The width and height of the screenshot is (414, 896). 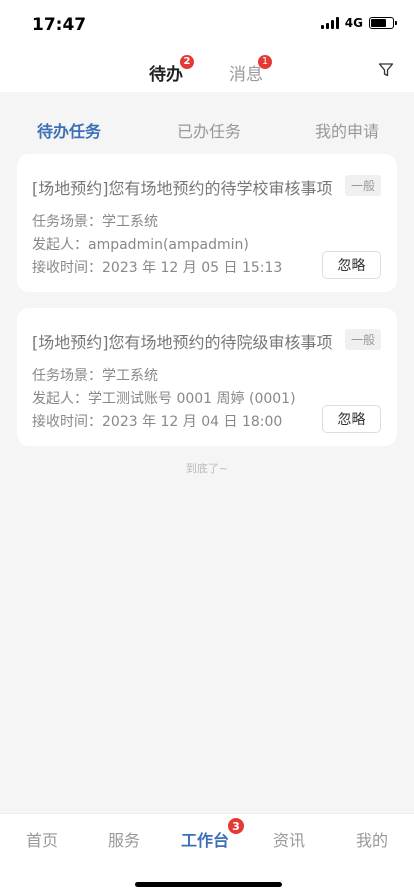 What do you see at coordinates (140, 245) in the screenshot?
I see `task-initiator: 发起人：ampadmin(ampadmin)` at bounding box center [140, 245].